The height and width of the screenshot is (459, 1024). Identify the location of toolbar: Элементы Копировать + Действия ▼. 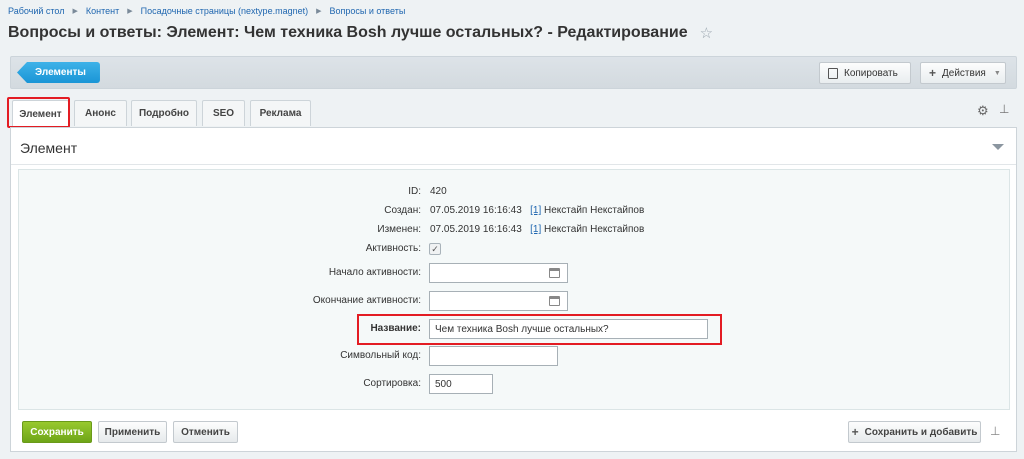
(513, 72).